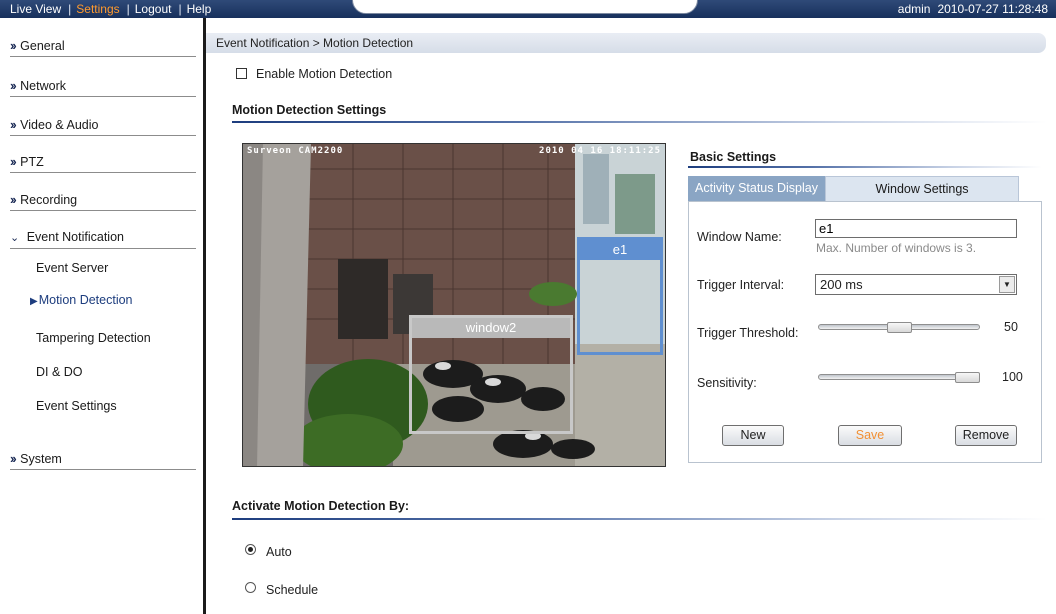 The width and height of the screenshot is (1056, 614). What do you see at coordinates (43, 86) in the screenshot?
I see `sidebar-item-label: Network` at bounding box center [43, 86].